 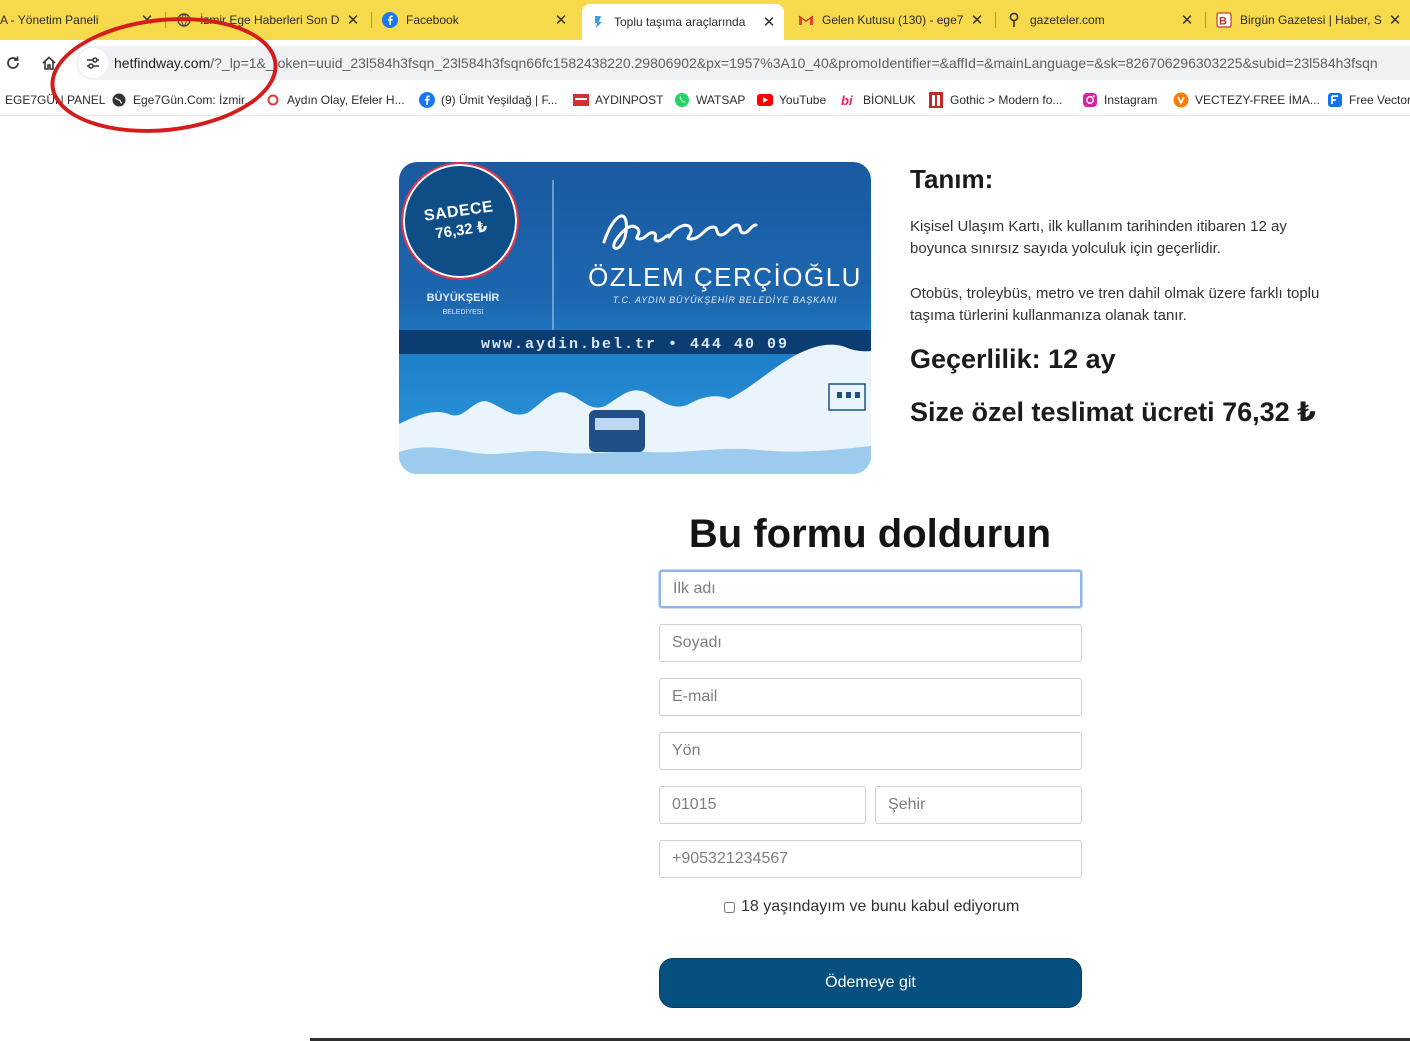 I want to click on tab-gazeteler: gazeteler.com ✕, so click(x=1100, y=20).